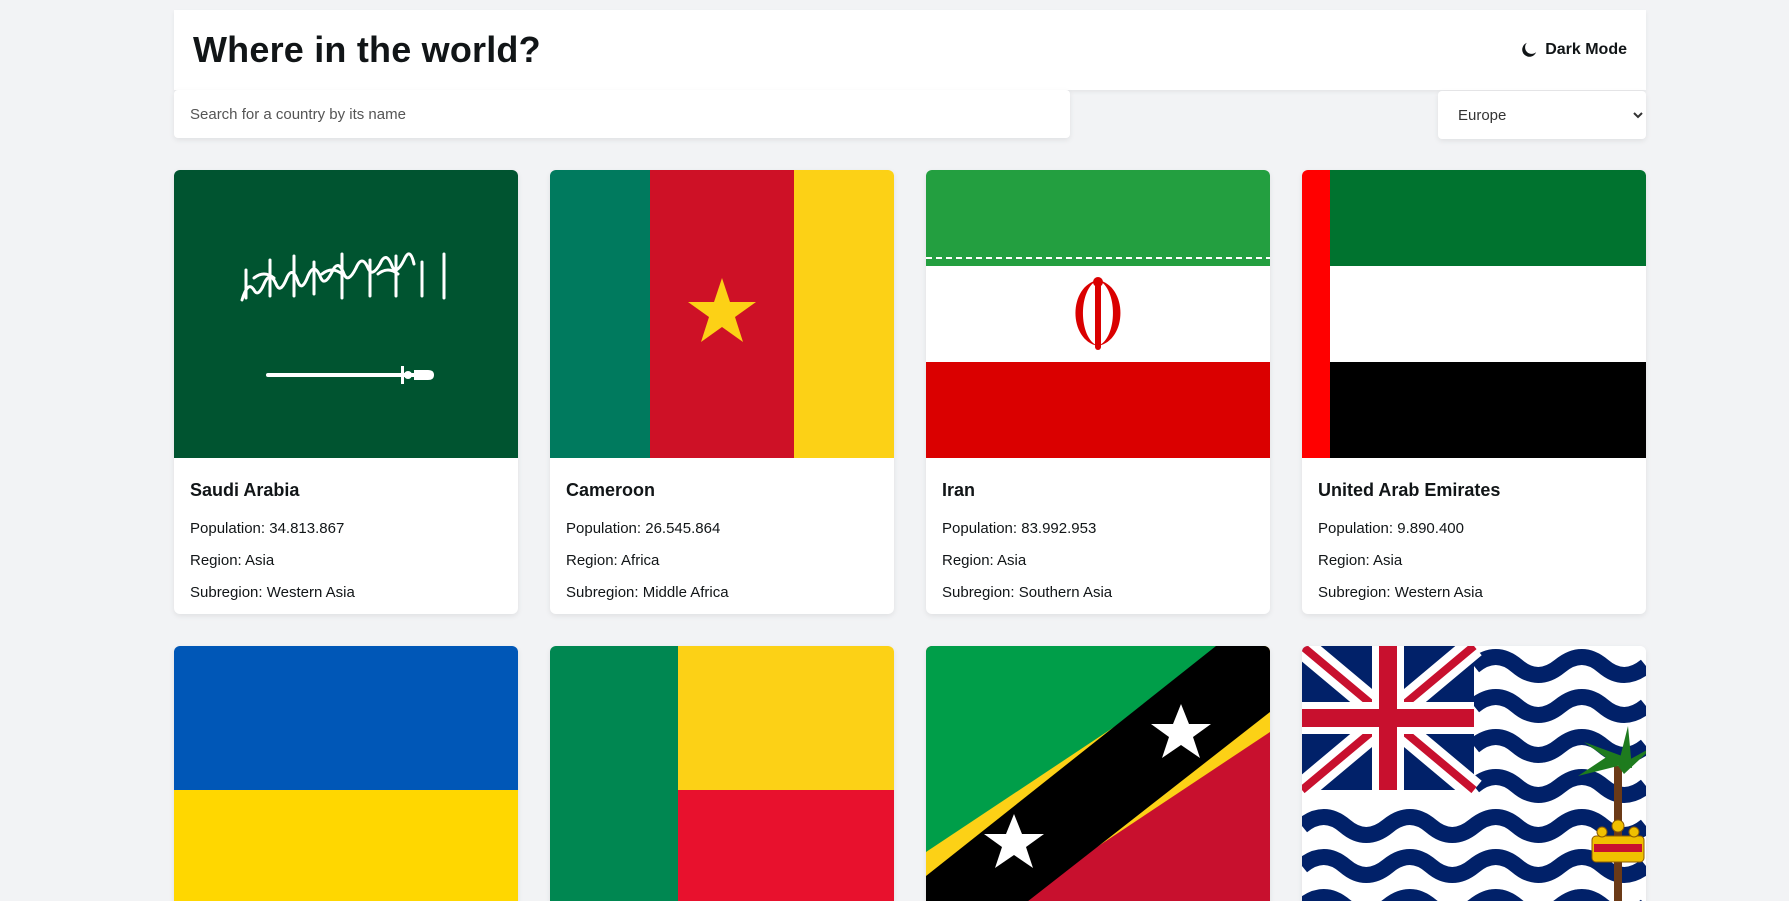  I want to click on population-row: Population: 34.813.867, so click(267, 528).